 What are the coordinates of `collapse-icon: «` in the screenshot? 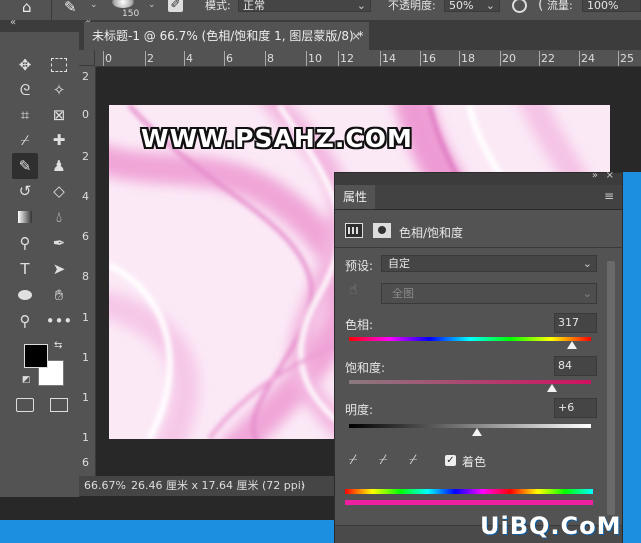 It's located at (13, 22).